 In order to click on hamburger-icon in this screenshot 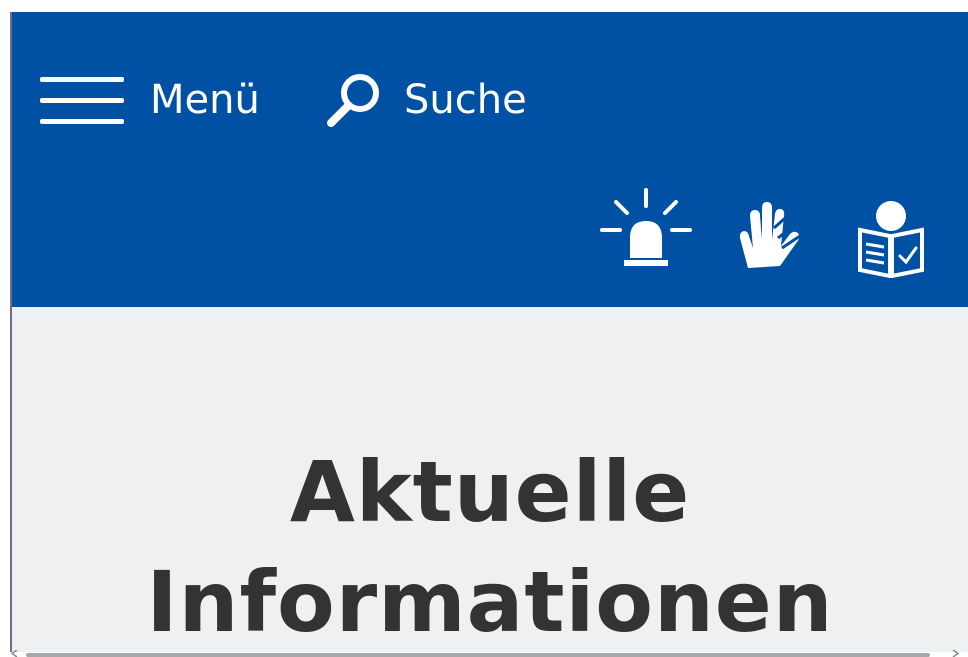, I will do `click(82, 100)`.